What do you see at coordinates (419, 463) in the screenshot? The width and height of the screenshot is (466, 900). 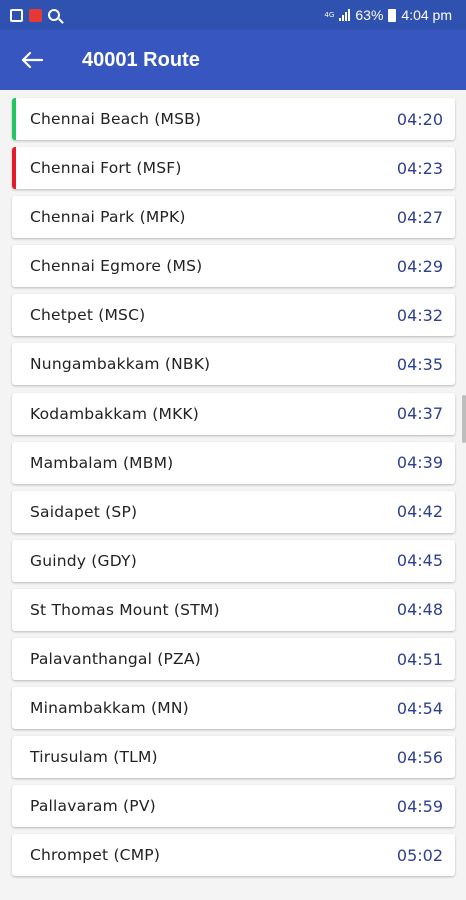 I see `station-time: 04:39` at bounding box center [419, 463].